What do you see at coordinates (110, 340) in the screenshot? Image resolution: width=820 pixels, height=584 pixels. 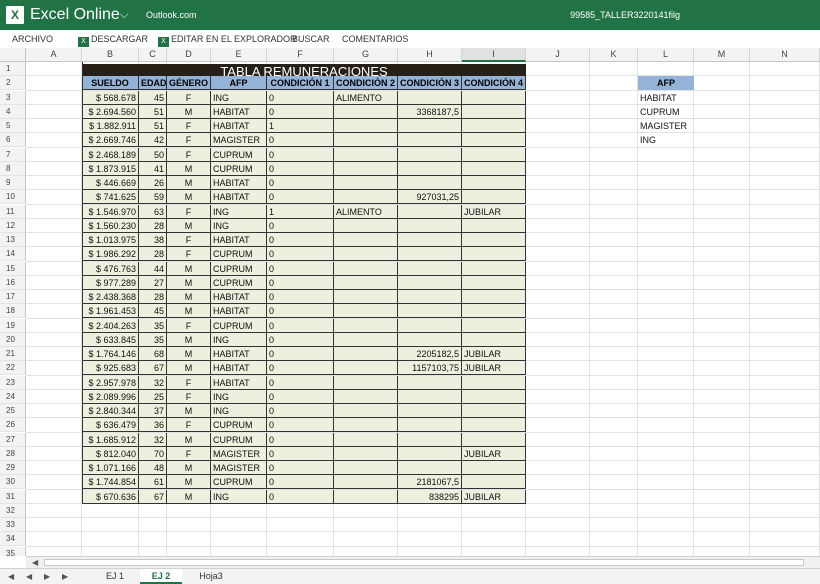 I see `table-cell: $ 633.845` at bounding box center [110, 340].